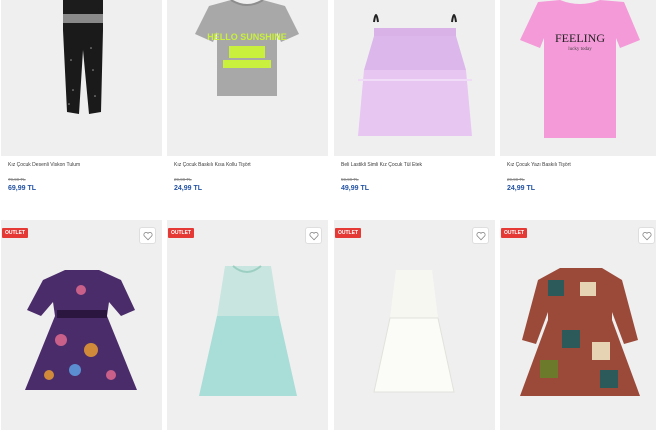 This screenshot has width=656, height=430. I want to click on print-text: HELLO SUNSHINE, so click(247, 37).